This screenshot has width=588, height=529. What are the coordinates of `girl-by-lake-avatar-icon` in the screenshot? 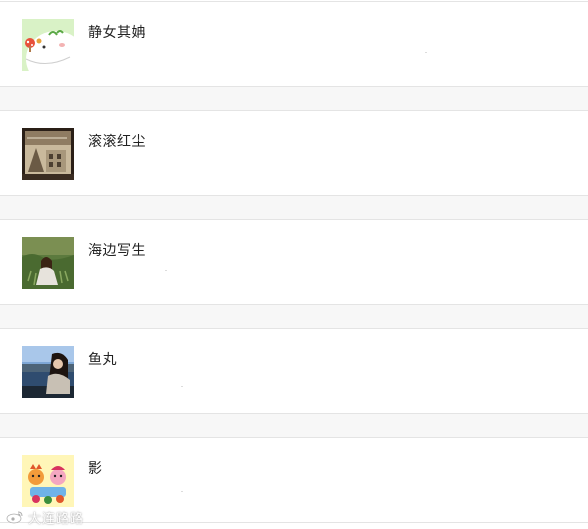 It's located at (48, 372).